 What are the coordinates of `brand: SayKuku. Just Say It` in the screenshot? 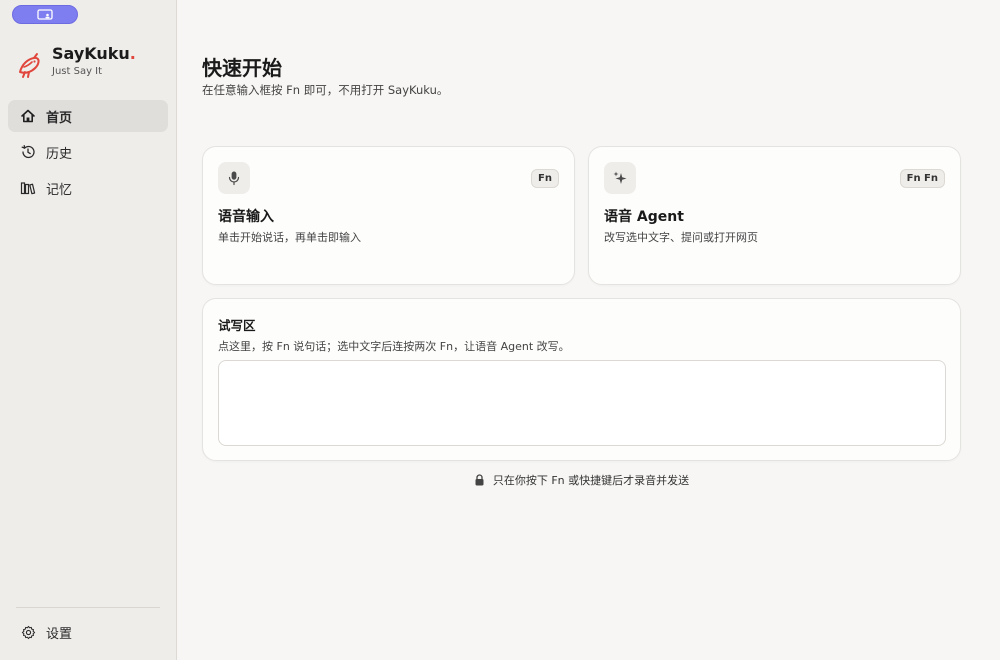 It's located at (76, 62).